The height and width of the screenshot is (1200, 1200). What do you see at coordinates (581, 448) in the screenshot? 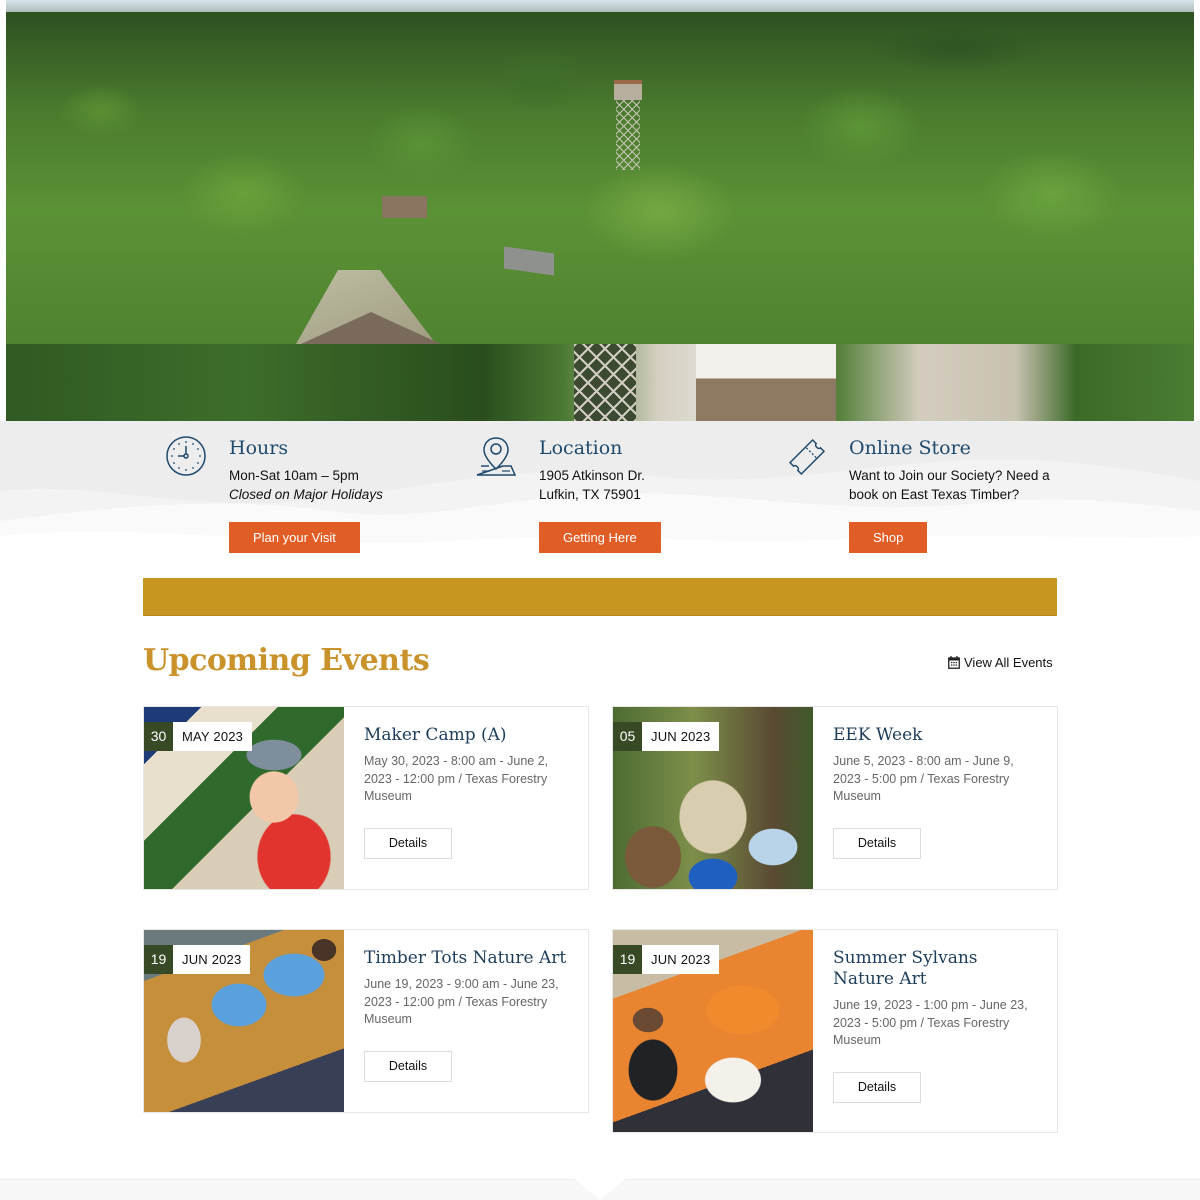
I see `info-title: Location` at bounding box center [581, 448].